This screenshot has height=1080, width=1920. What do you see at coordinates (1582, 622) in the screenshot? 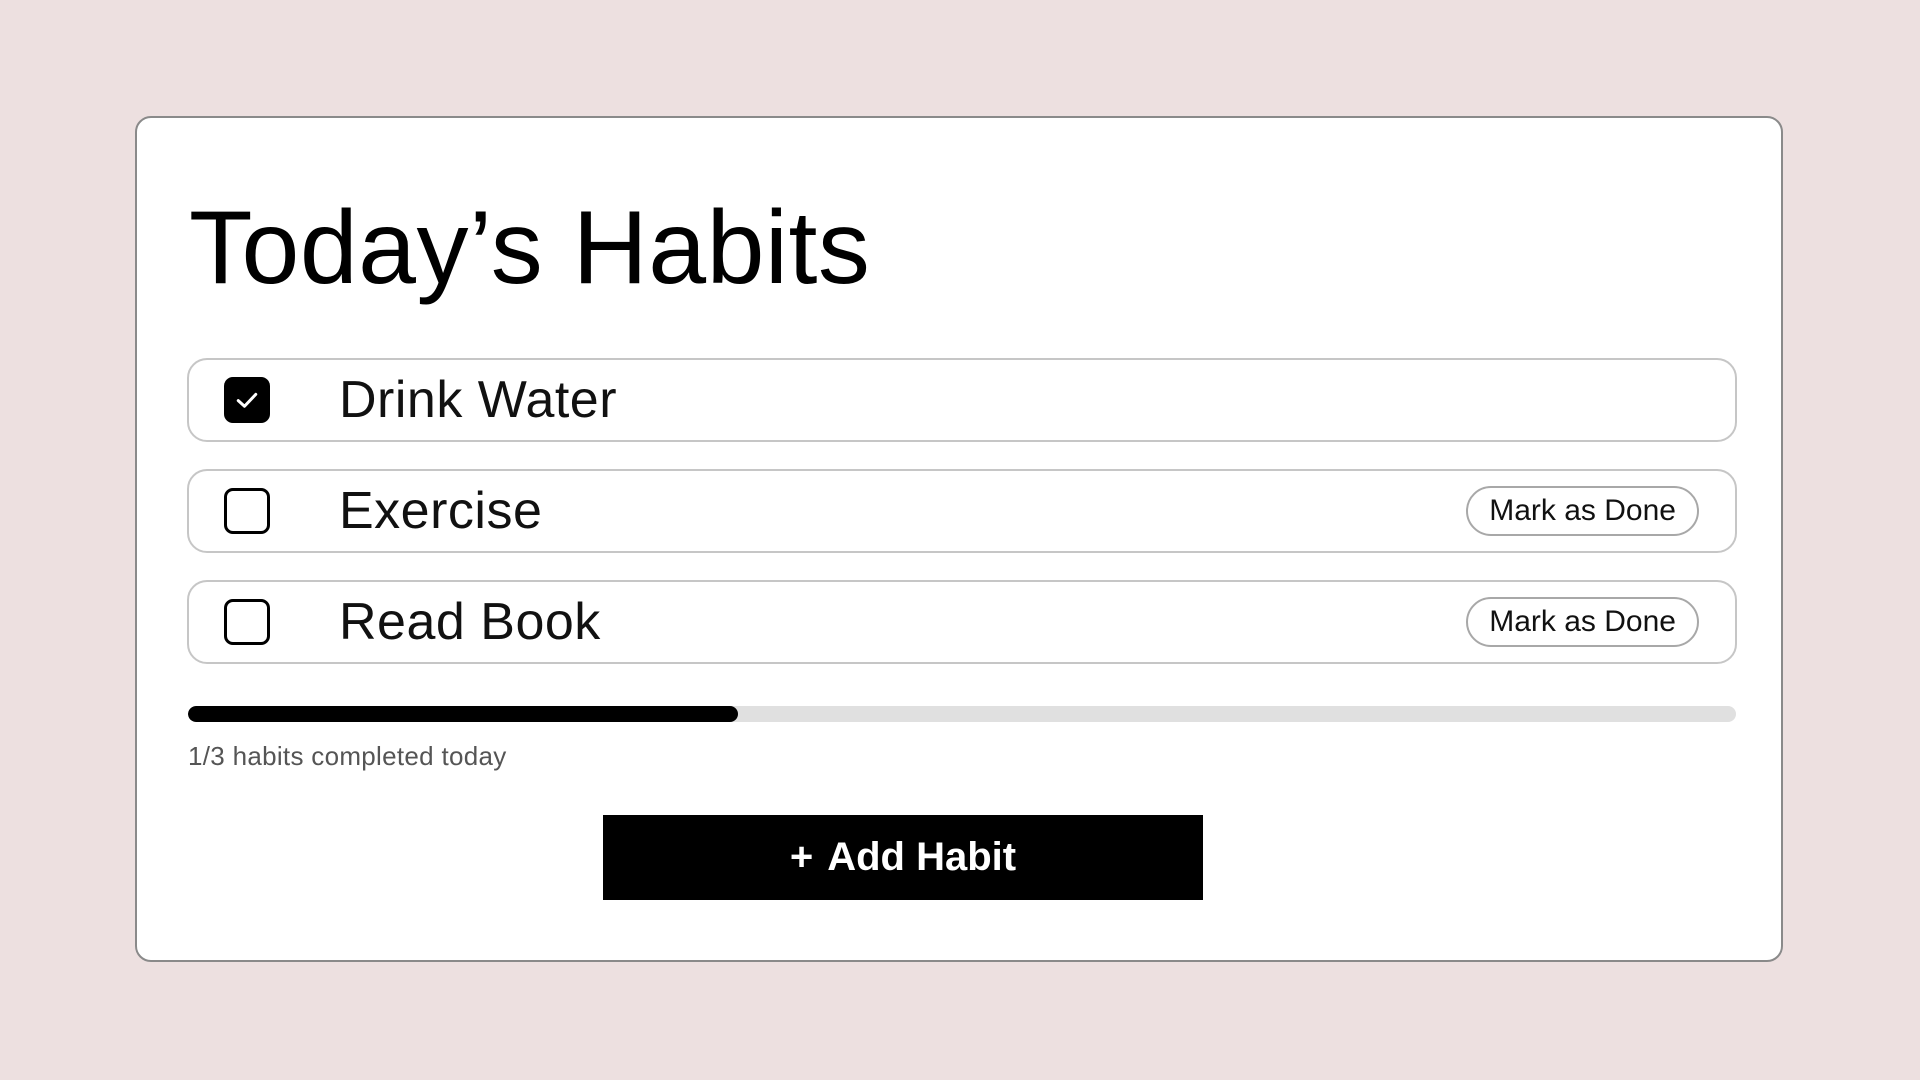
I see `mark-as-done-button-read-book: Mark as Done` at bounding box center [1582, 622].